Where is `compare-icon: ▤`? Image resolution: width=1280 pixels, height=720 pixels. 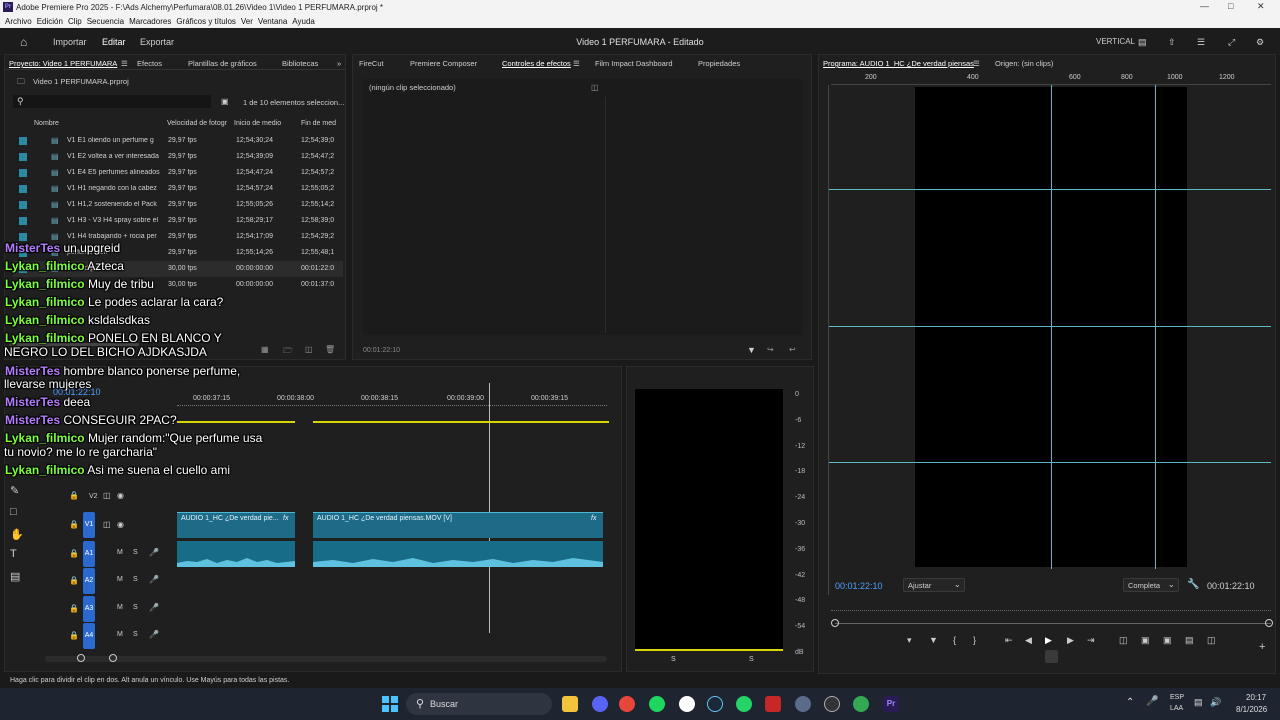 compare-icon: ▤ is located at coordinates (1189, 640).